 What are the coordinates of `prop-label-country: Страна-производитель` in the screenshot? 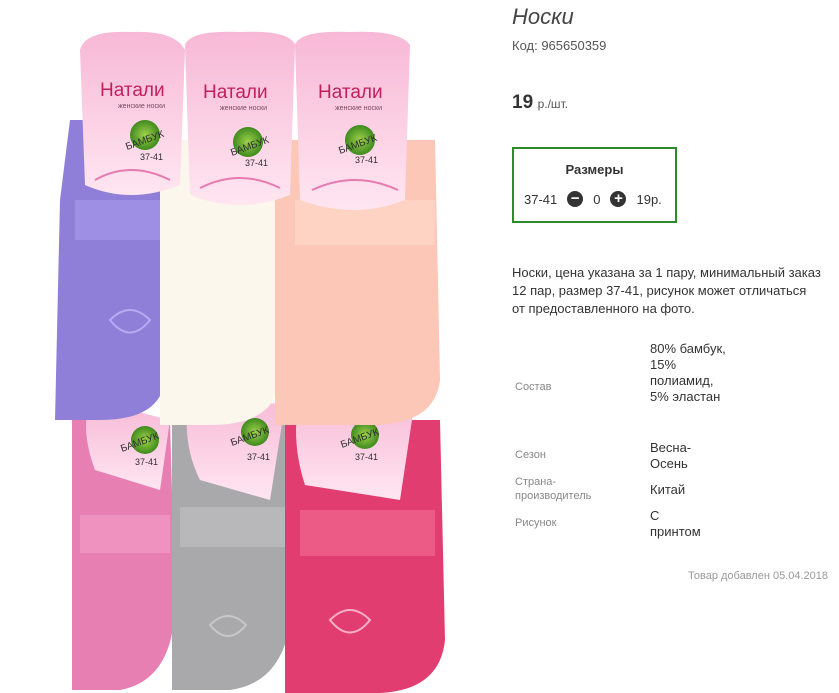 It's located at (553, 489).